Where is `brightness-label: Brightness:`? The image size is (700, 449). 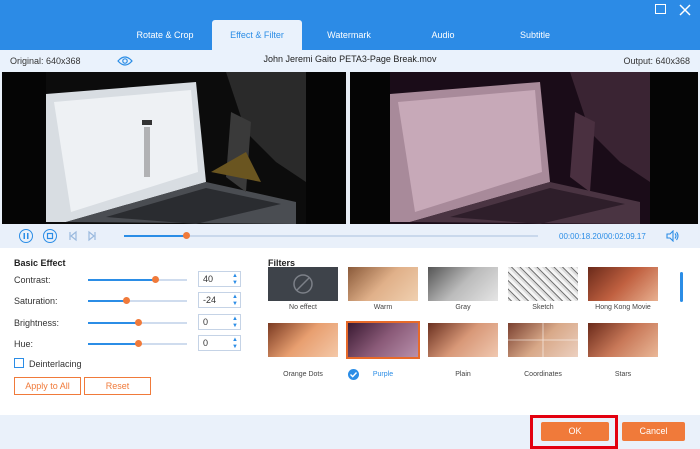
brightness-label: Brightness: is located at coordinates (37, 323).